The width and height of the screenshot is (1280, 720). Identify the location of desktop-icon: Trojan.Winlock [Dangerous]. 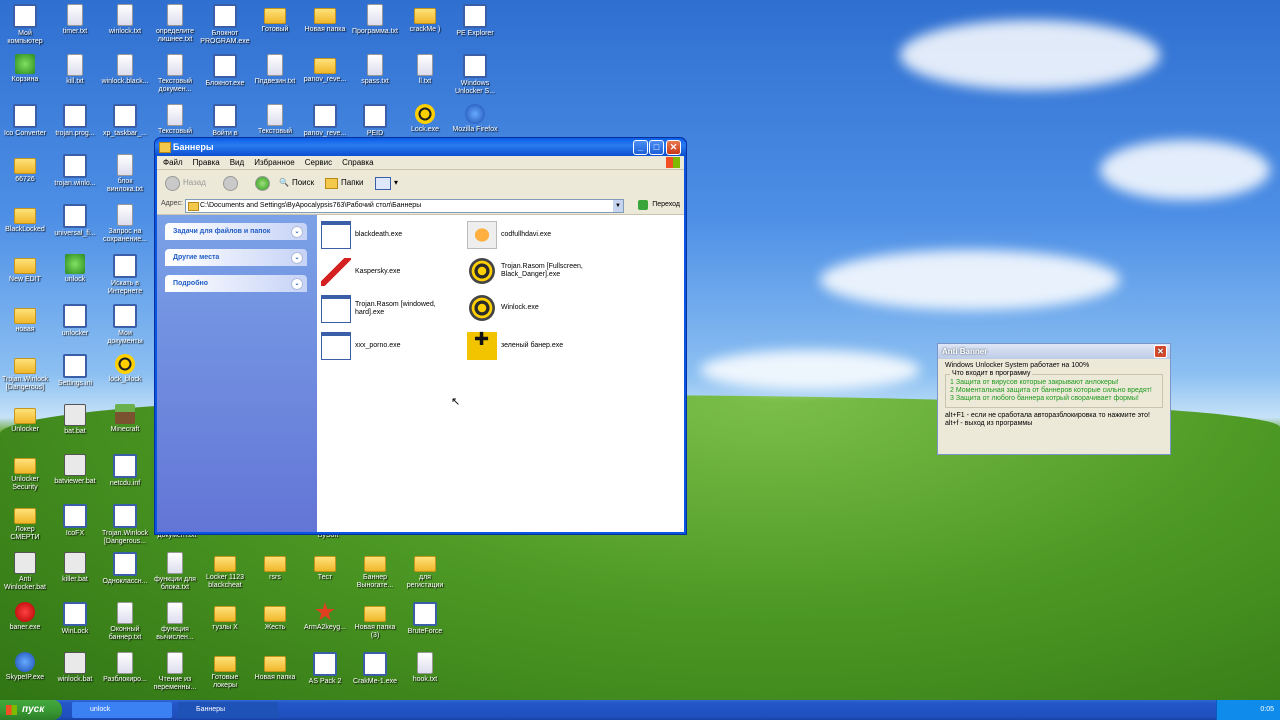
(25, 373).